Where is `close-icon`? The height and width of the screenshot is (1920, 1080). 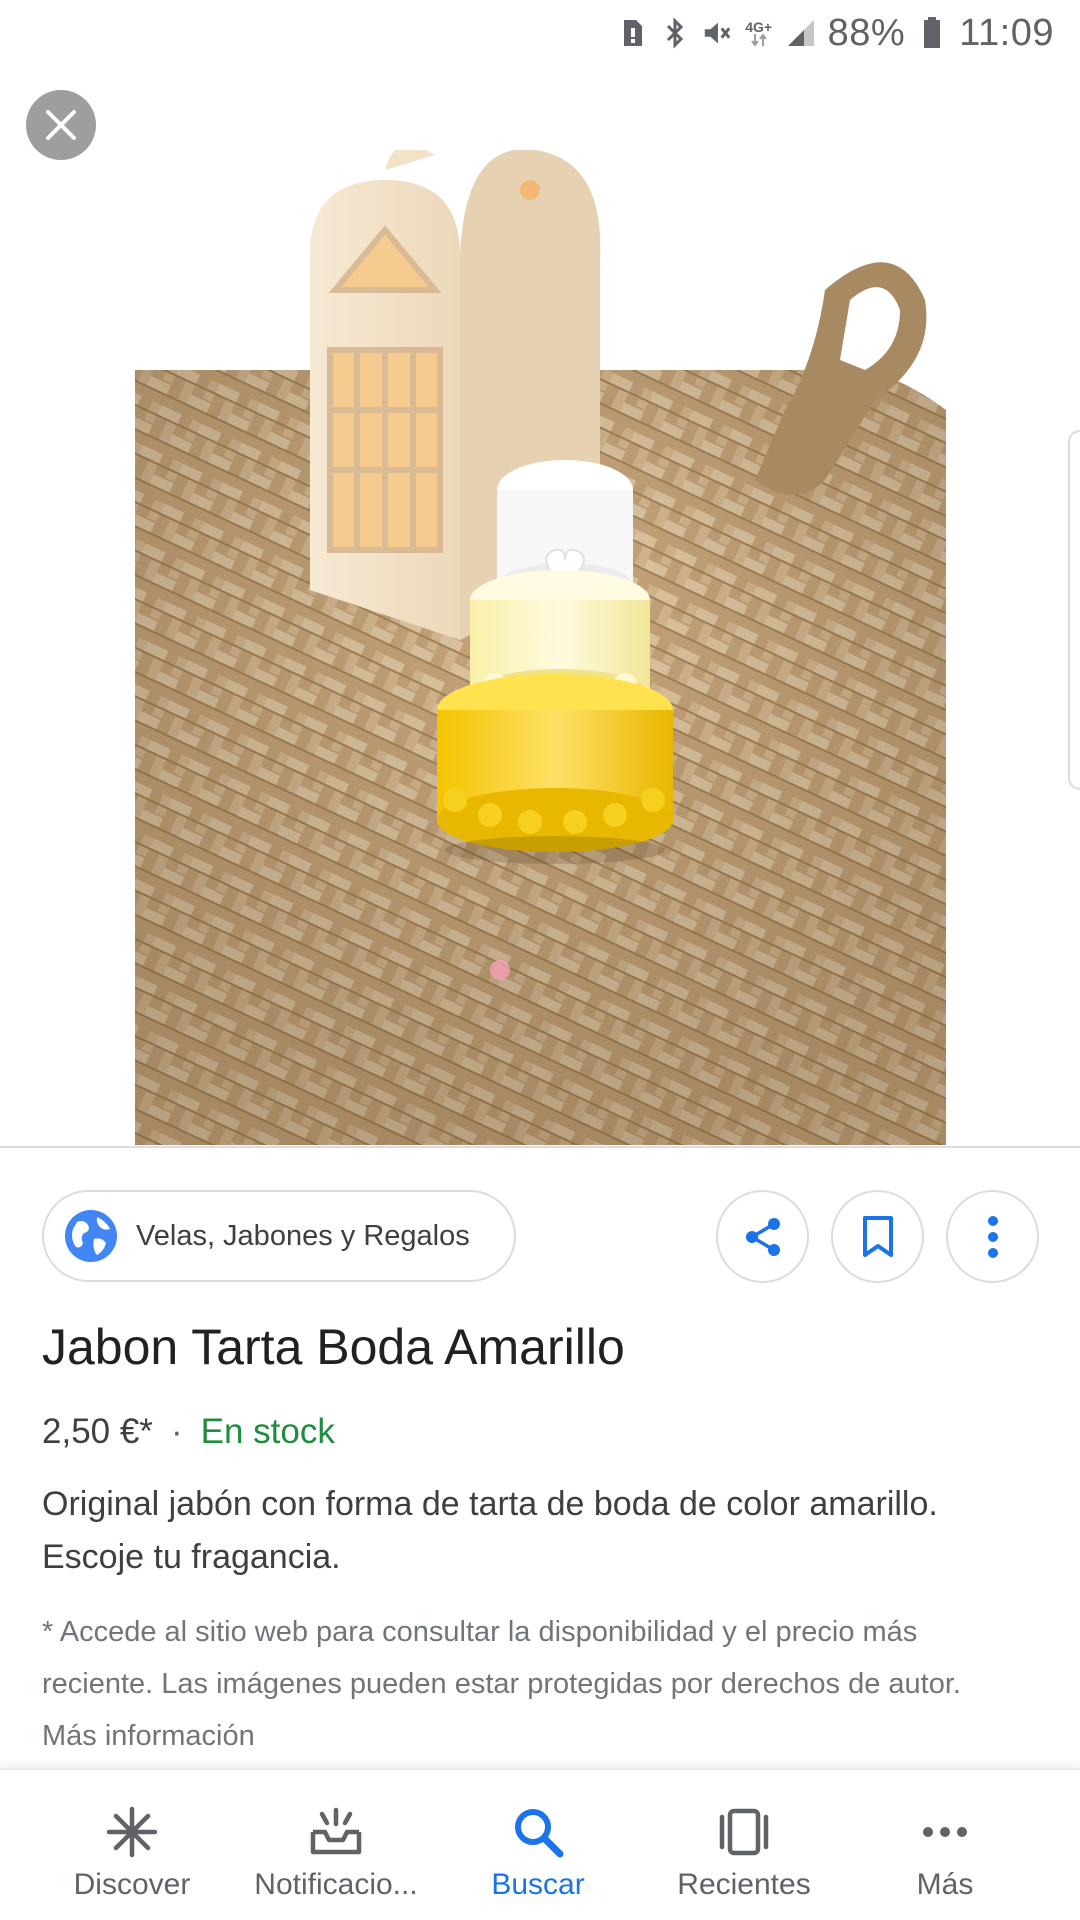
close-icon is located at coordinates (61, 125).